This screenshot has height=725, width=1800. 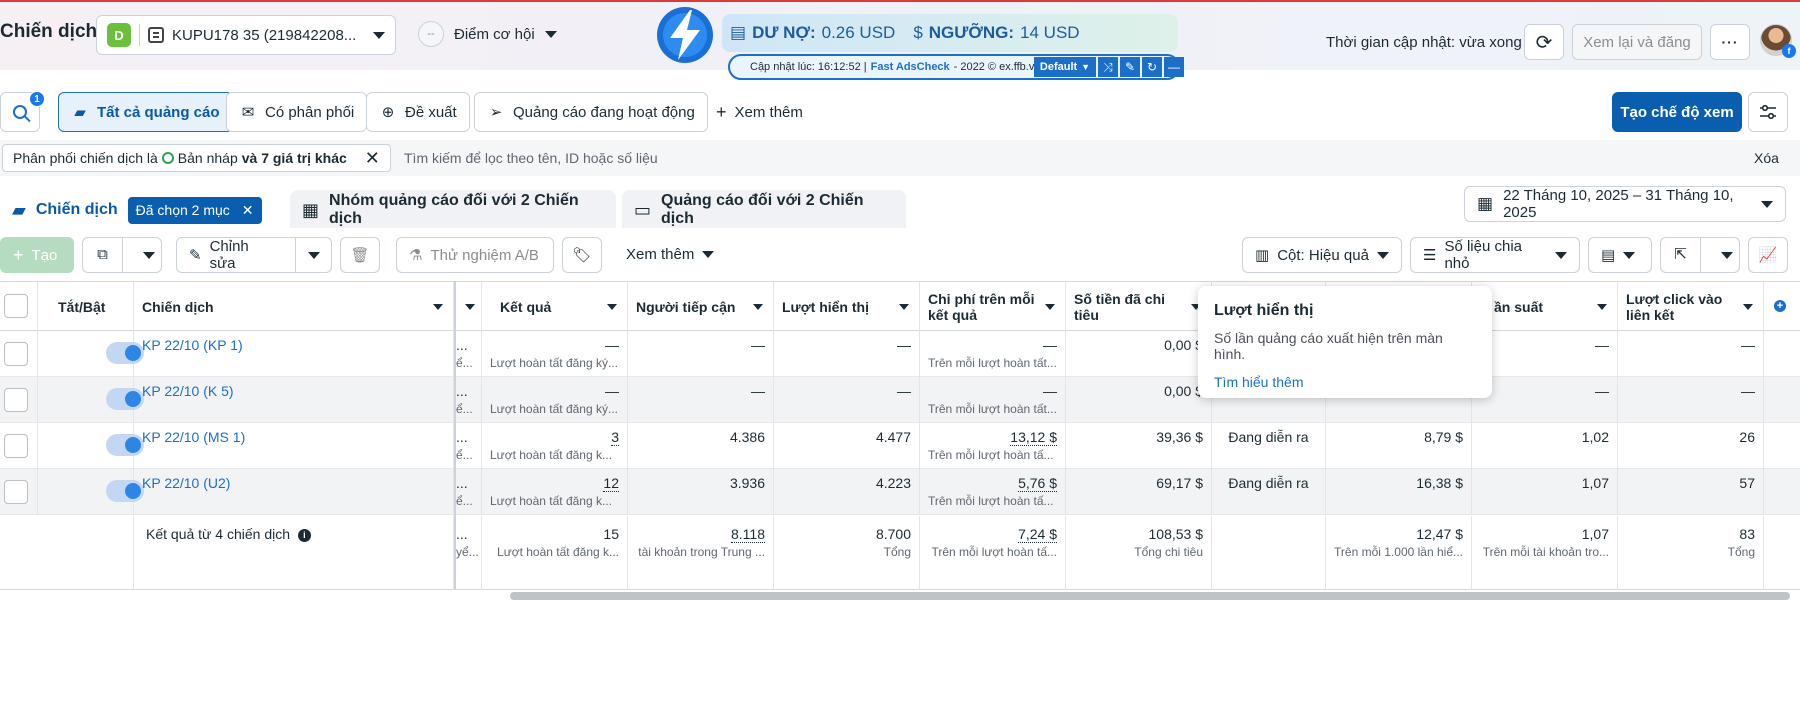 What do you see at coordinates (16, 306) in the screenshot?
I see `select-all-checkbox` at bounding box center [16, 306].